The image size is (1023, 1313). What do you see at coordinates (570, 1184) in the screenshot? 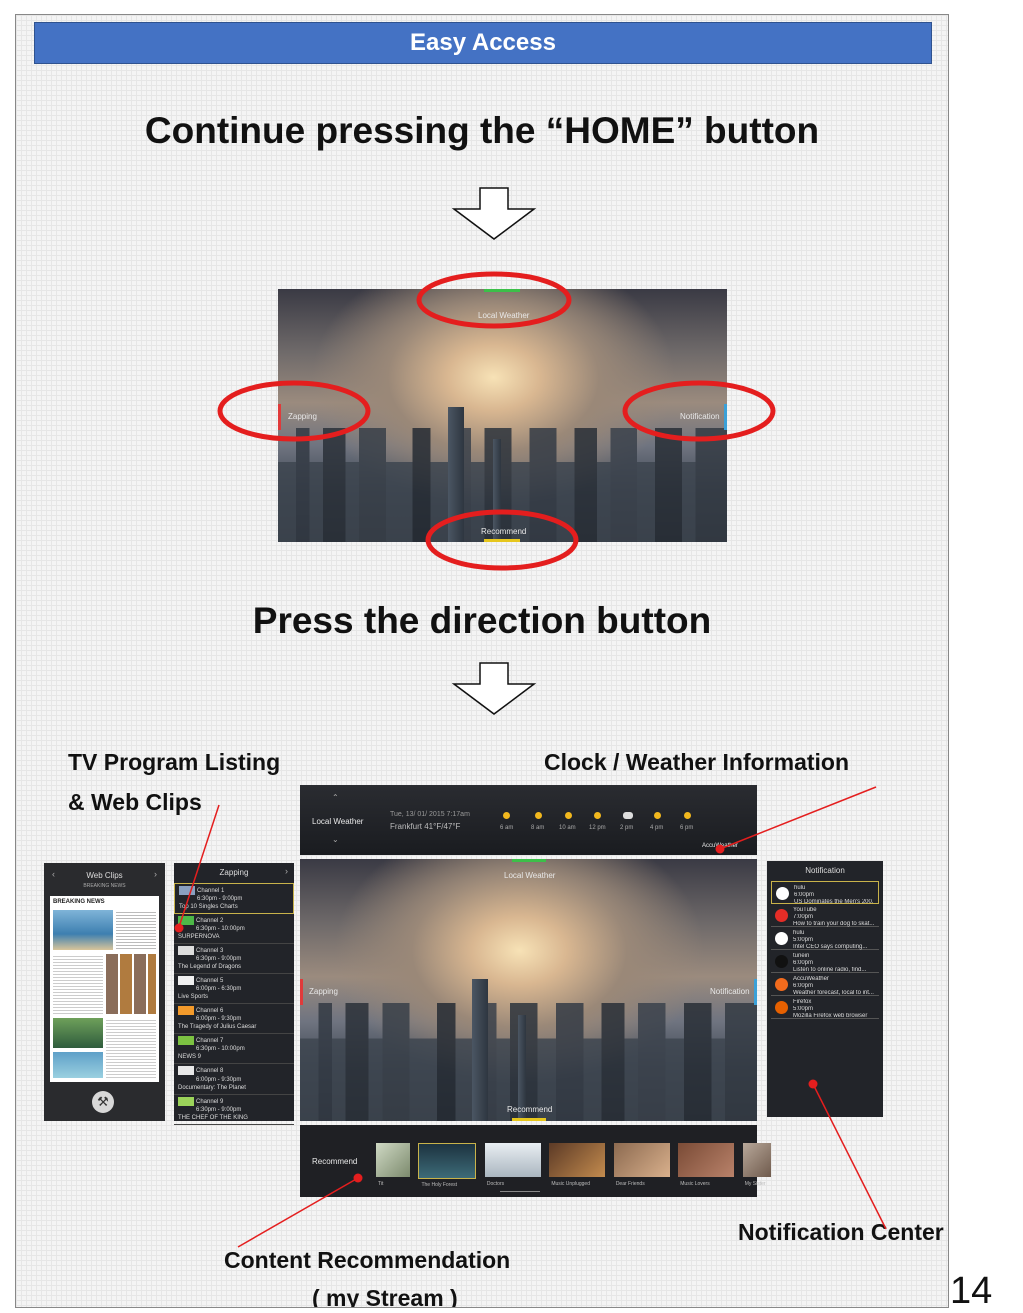
I see `recommend-item-label: Music Unplugged` at bounding box center [570, 1184].